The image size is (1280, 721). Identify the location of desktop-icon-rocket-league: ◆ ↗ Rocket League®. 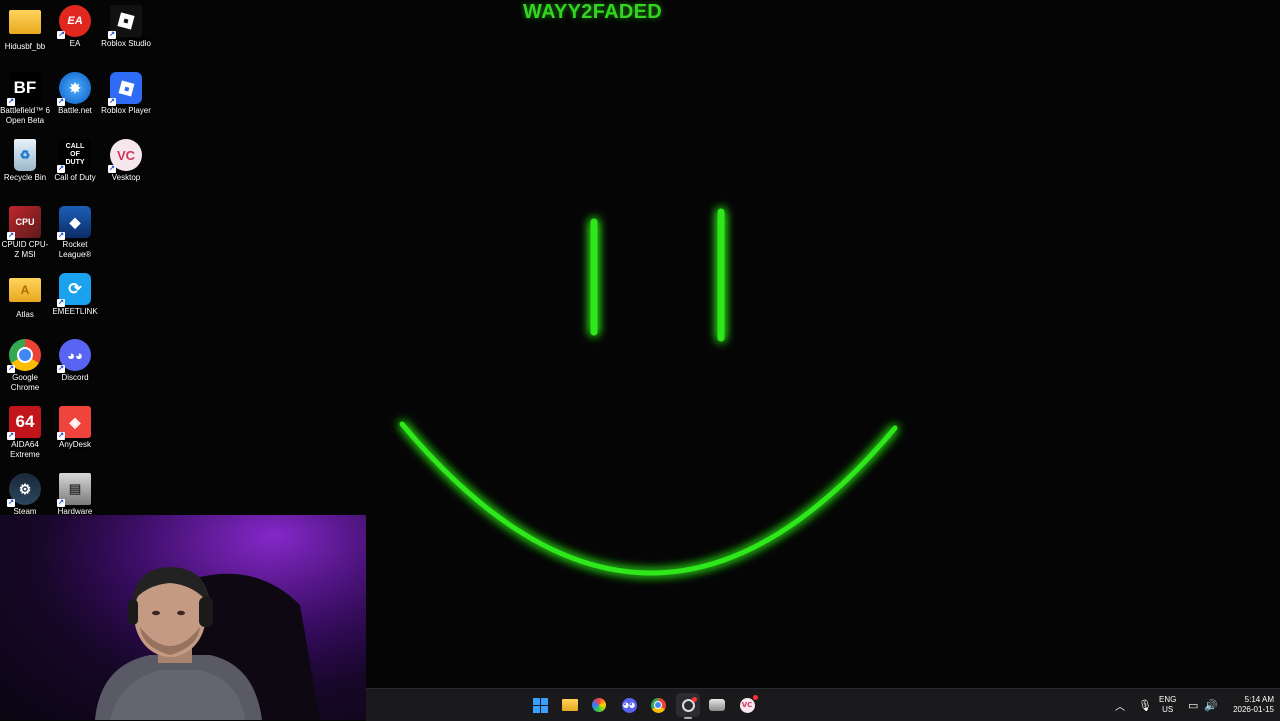
(75, 230).